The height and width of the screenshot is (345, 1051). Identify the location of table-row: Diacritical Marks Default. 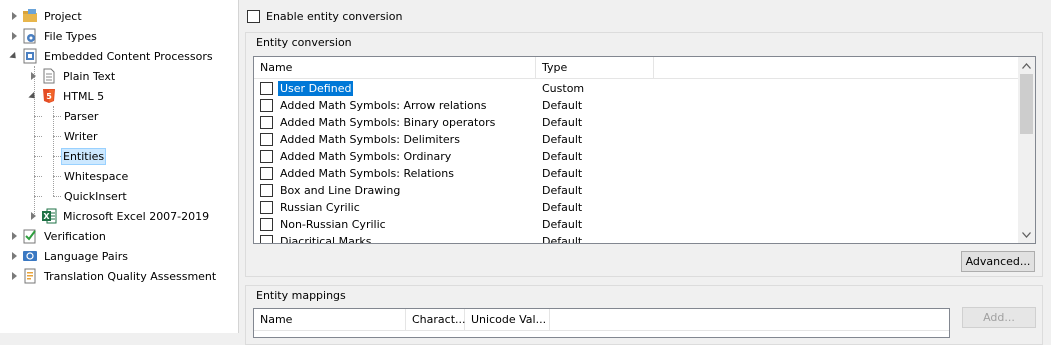
(637, 238).